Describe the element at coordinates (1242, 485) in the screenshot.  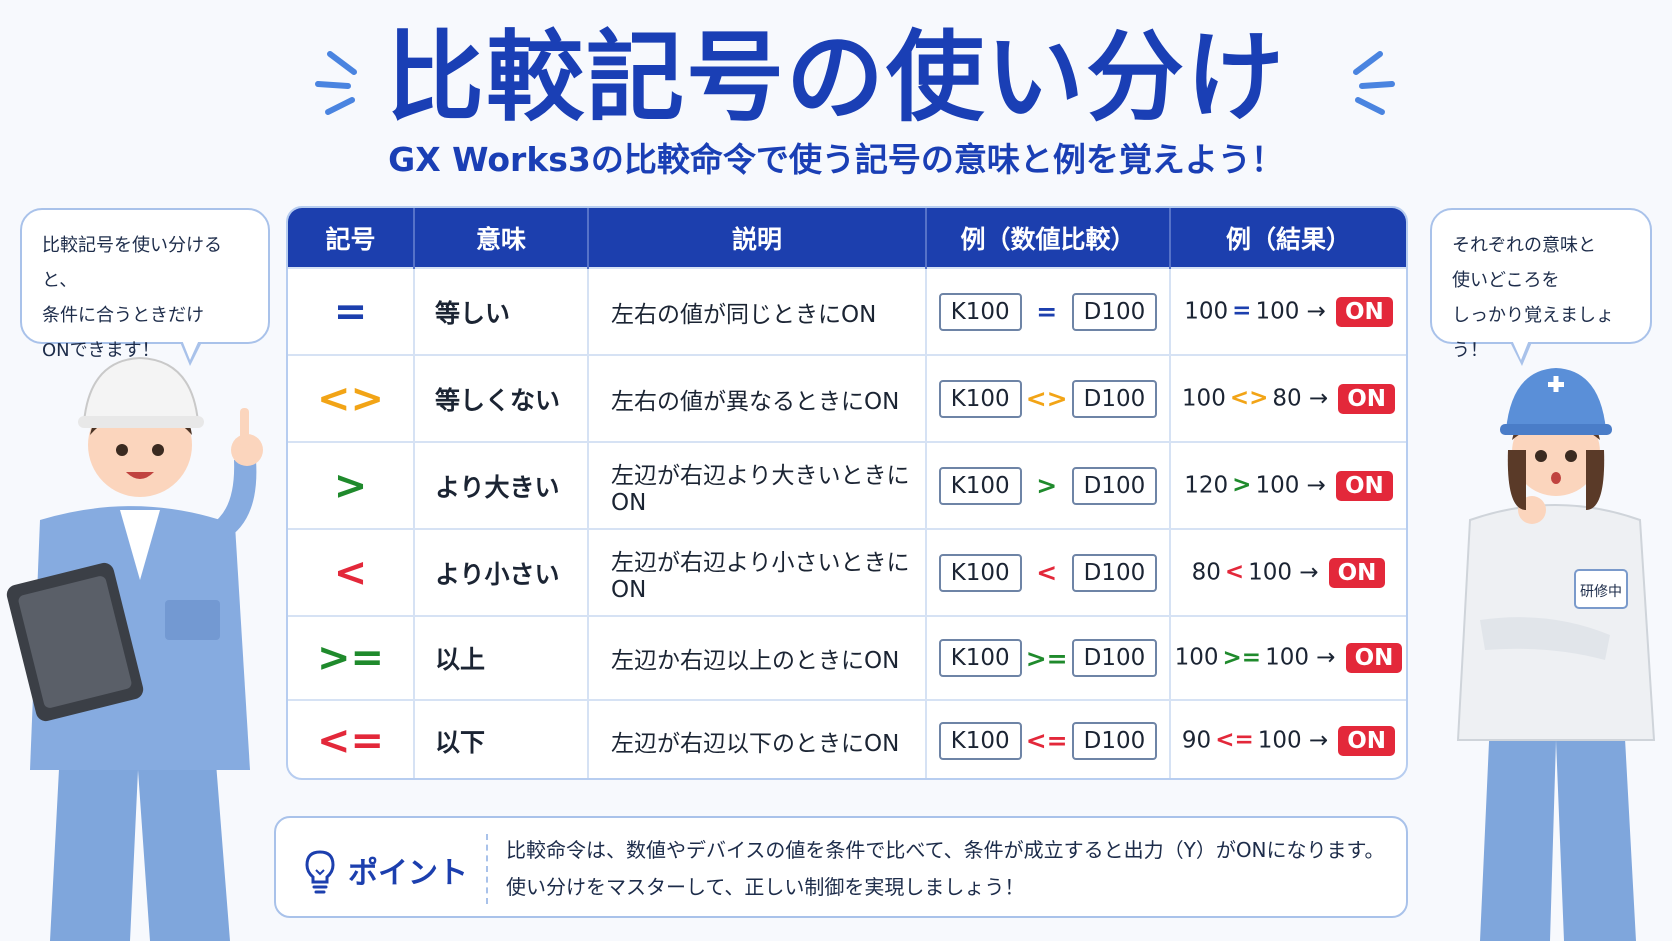
I see `result-operator: >` at that location.